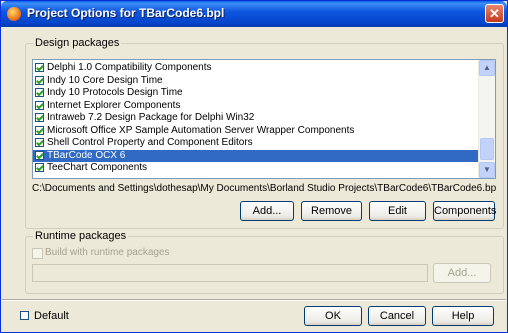 The width and height of the screenshot is (508, 333). Describe the element at coordinates (230, 273) in the screenshot. I see `runtime-packages-input` at that location.